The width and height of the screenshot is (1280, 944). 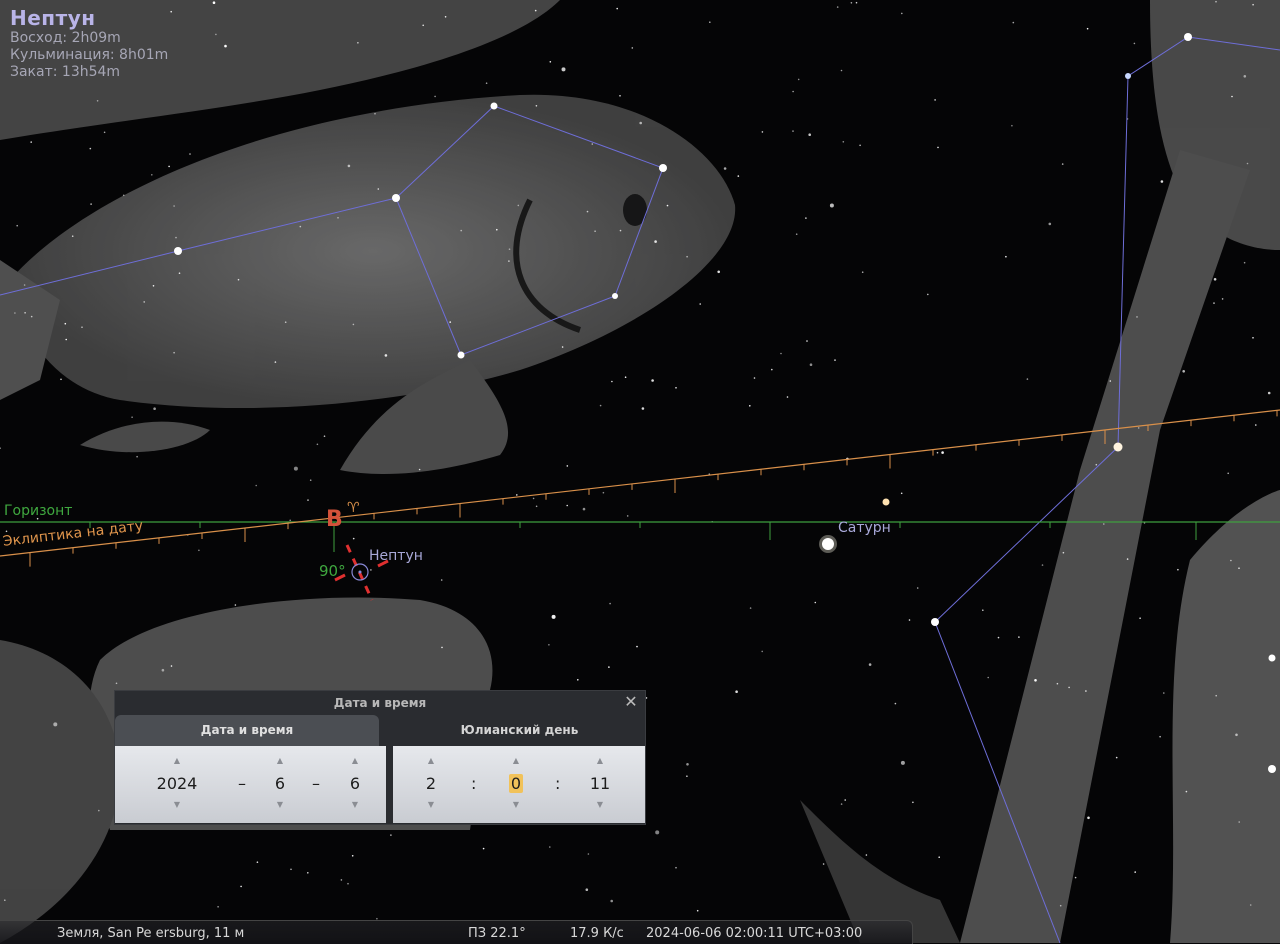 What do you see at coordinates (280, 805) in the screenshot?
I see `month-down-arrow-icon: ▼` at bounding box center [280, 805].